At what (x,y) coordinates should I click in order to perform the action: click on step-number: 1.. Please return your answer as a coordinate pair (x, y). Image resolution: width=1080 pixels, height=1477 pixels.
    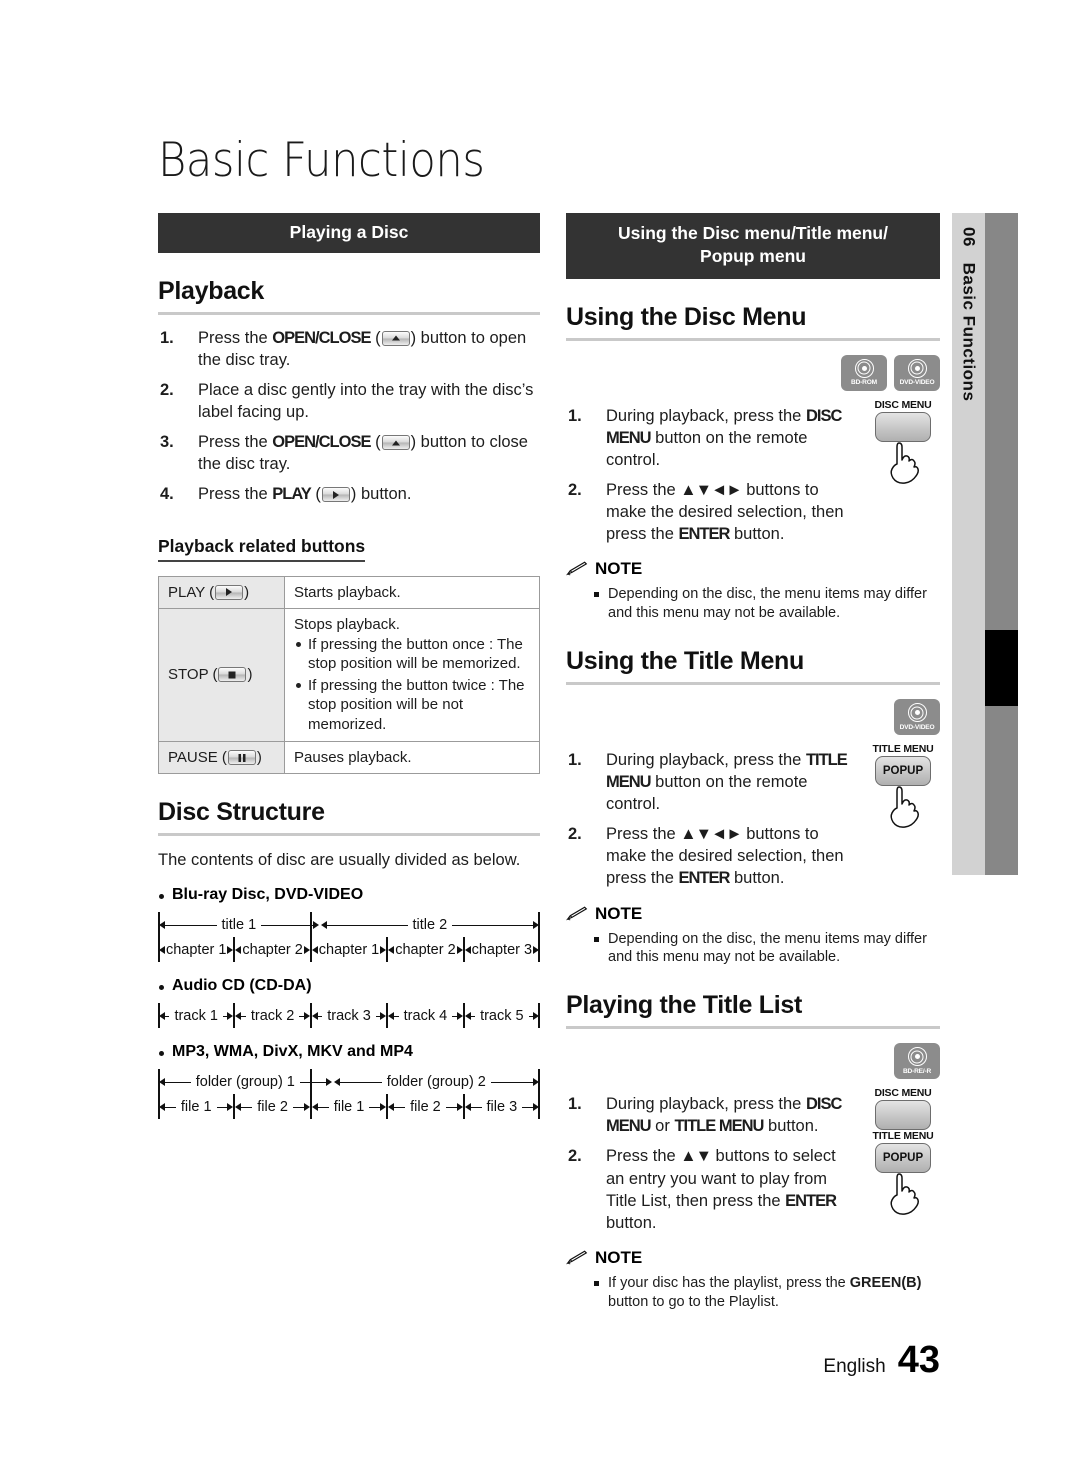
    Looking at the image, I should click on (575, 1104).